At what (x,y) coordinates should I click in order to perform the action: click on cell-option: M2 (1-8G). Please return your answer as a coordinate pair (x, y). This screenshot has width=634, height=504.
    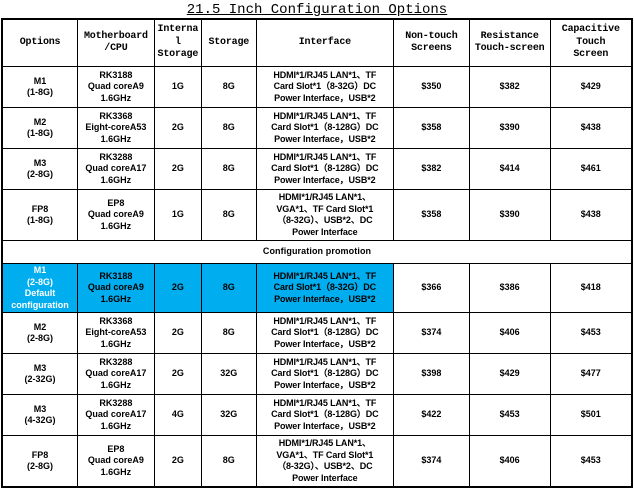
    Looking at the image, I should click on (40, 128).